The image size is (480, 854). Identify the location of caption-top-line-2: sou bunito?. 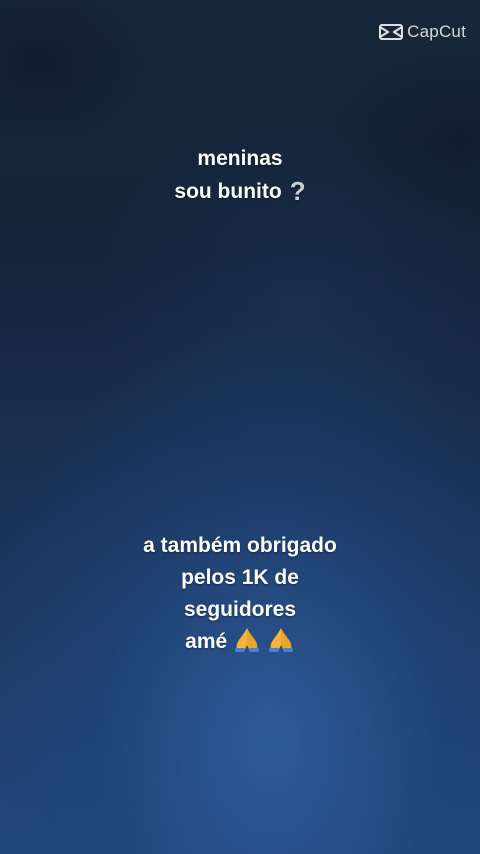
(240, 191).